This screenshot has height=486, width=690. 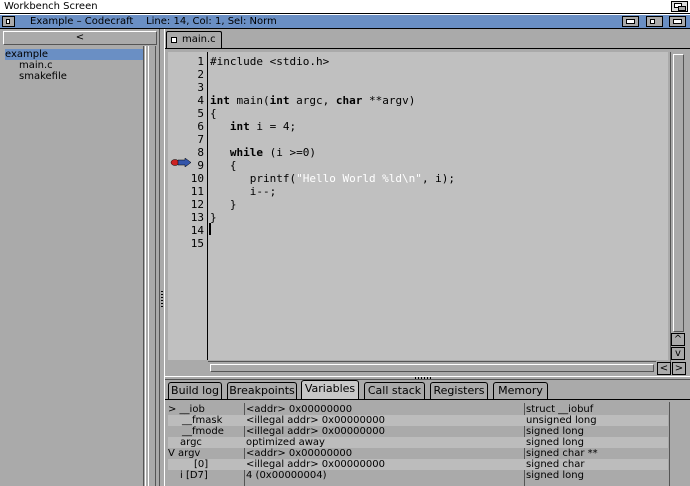 I want to click on editor-vertical-scrollbar: ^ v, so click(x=678, y=207).